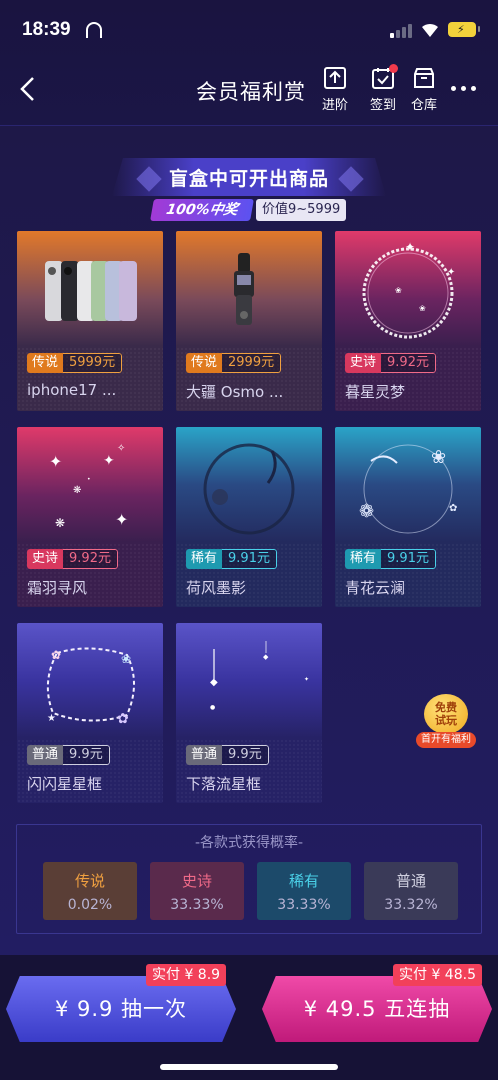 This screenshot has width=498, height=1080. Describe the element at coordinates (234, 363) in the screenshot. I see `rarity-tag: 传说 2999元` at that location.